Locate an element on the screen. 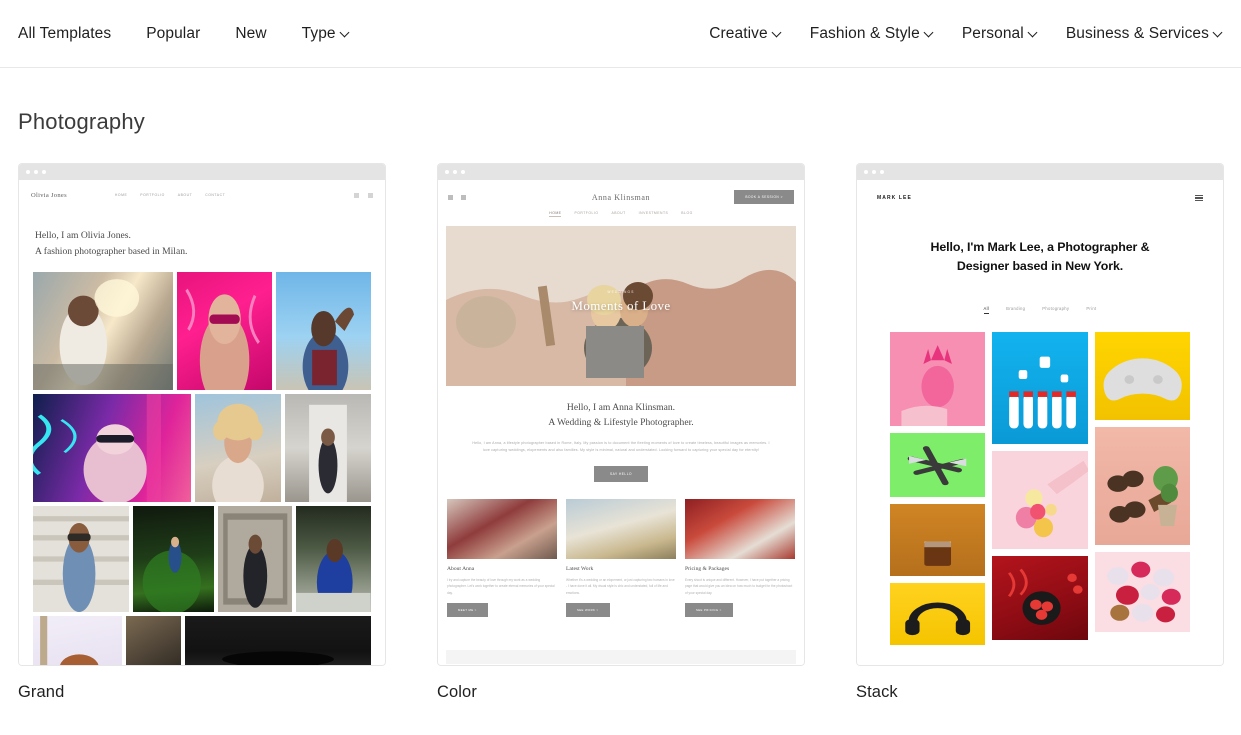  hero-line-1: Hello, I am Olivia Jones. is located at coordinates (83, 235).